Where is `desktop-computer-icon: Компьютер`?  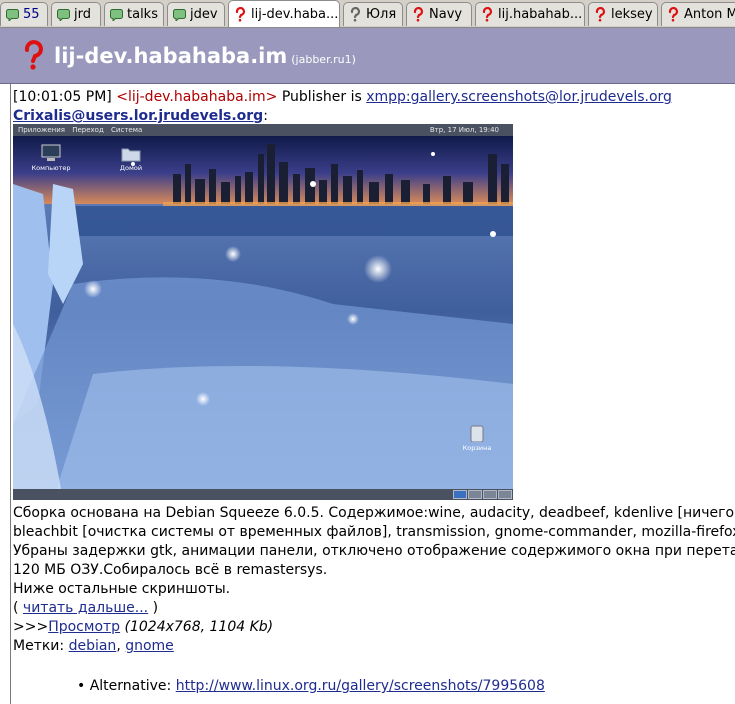 desktop-computer-icon: Компьютер is located at coordinates (51, 158).